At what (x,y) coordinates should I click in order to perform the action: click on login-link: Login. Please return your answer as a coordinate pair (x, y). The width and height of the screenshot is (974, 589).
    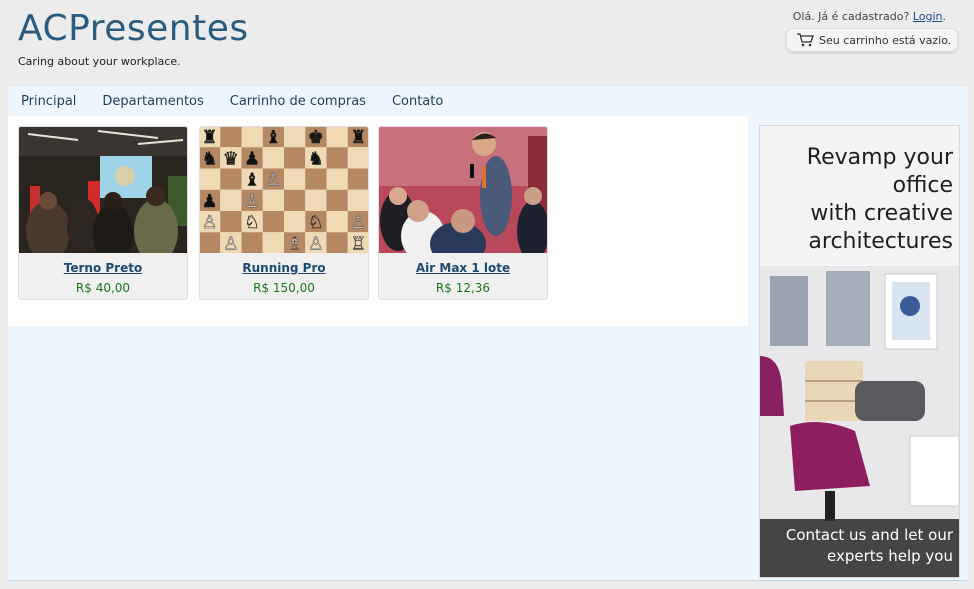
    Looking at the image, I should click on (928, 16).